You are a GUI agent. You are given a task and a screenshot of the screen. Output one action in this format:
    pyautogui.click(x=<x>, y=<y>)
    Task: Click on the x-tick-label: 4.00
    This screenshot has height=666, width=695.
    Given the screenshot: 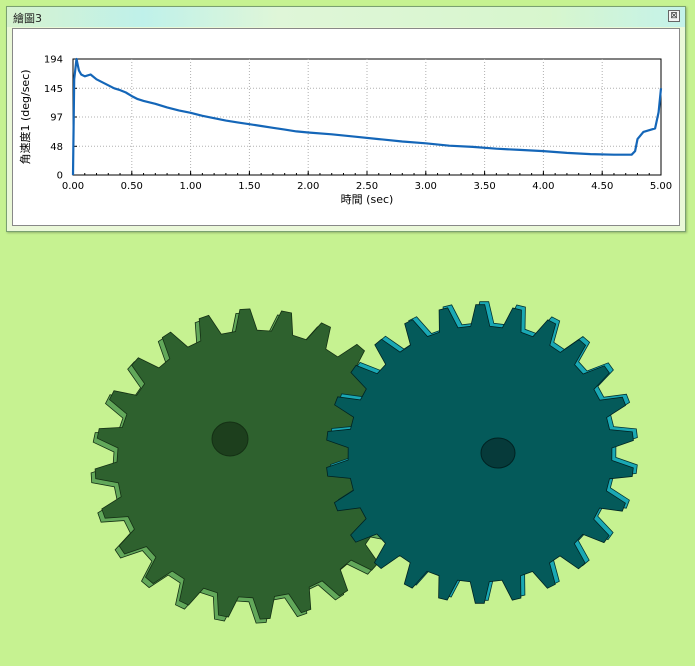 What is the action you would take?
    pyautogui.click(x=543, y=186)
    